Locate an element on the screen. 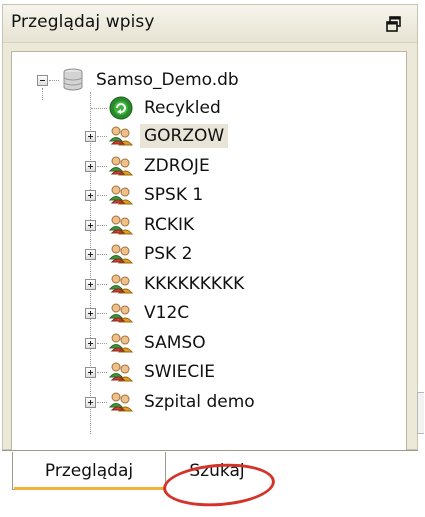 The height and width of the screenshot is (517, 425). restore-window-icon is located at coordinates (394, 24).